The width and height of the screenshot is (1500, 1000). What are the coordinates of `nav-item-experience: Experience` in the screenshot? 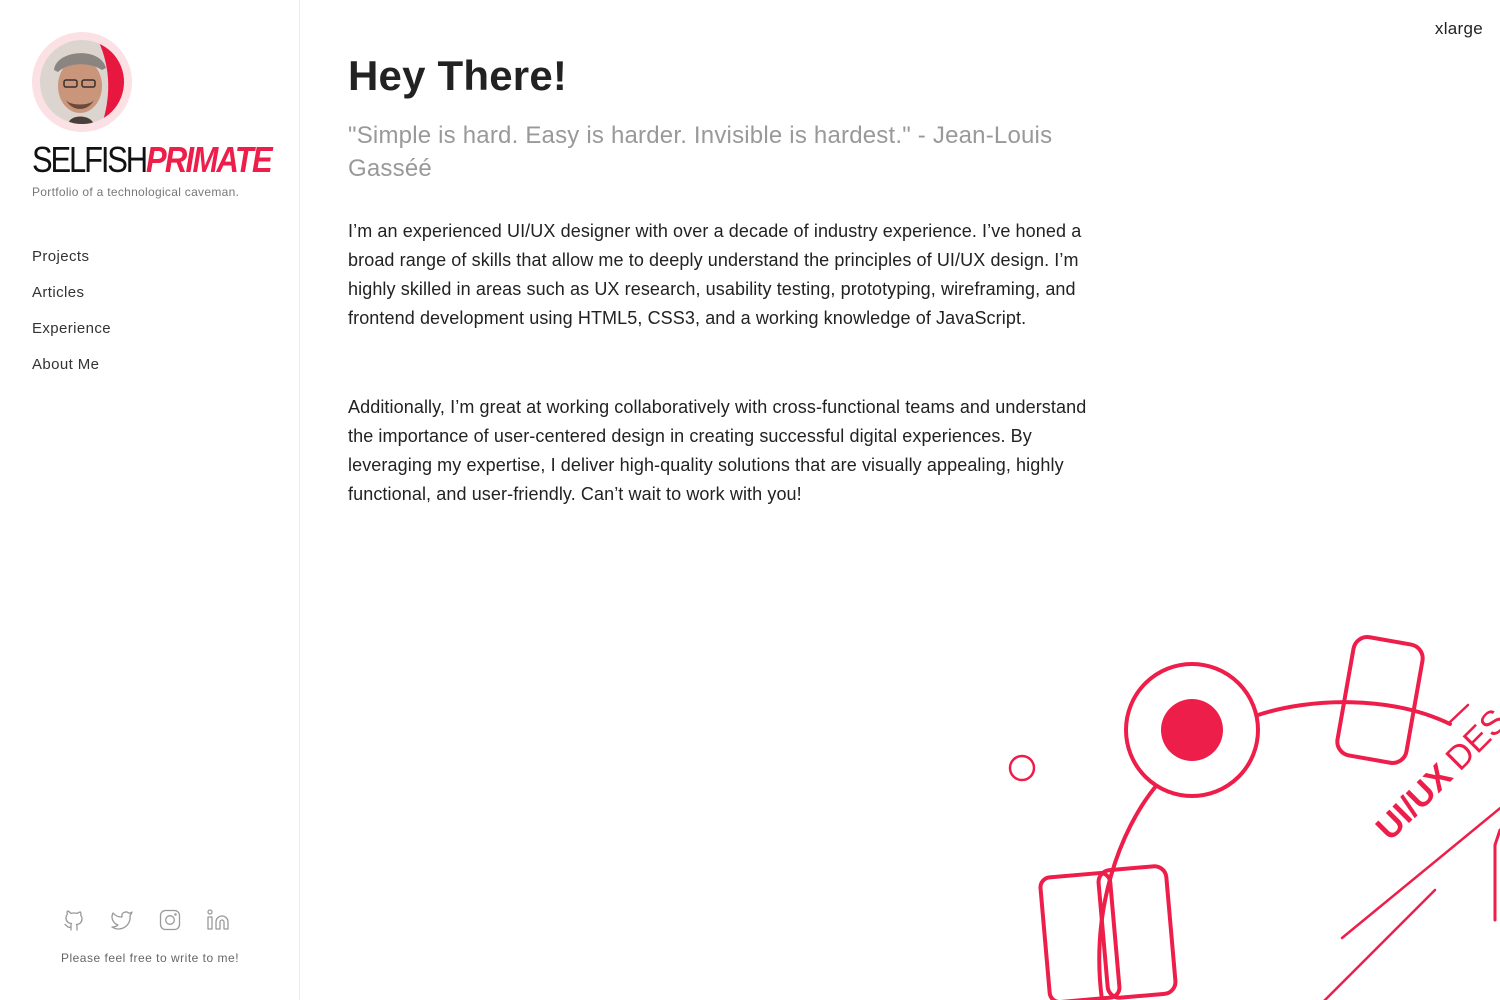 It's located at (71, 337).